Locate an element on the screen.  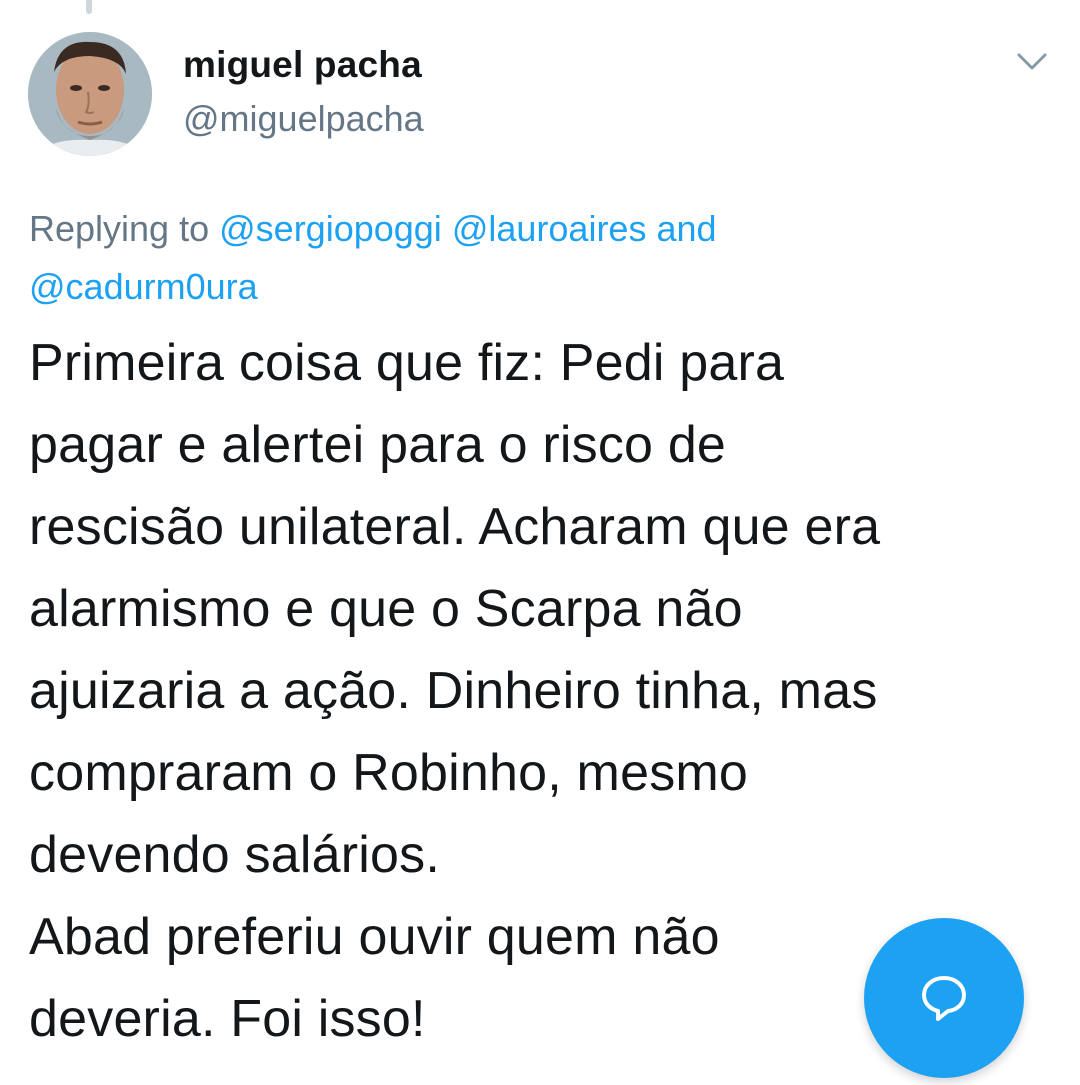
avatar is located at coordinates (90, 94).